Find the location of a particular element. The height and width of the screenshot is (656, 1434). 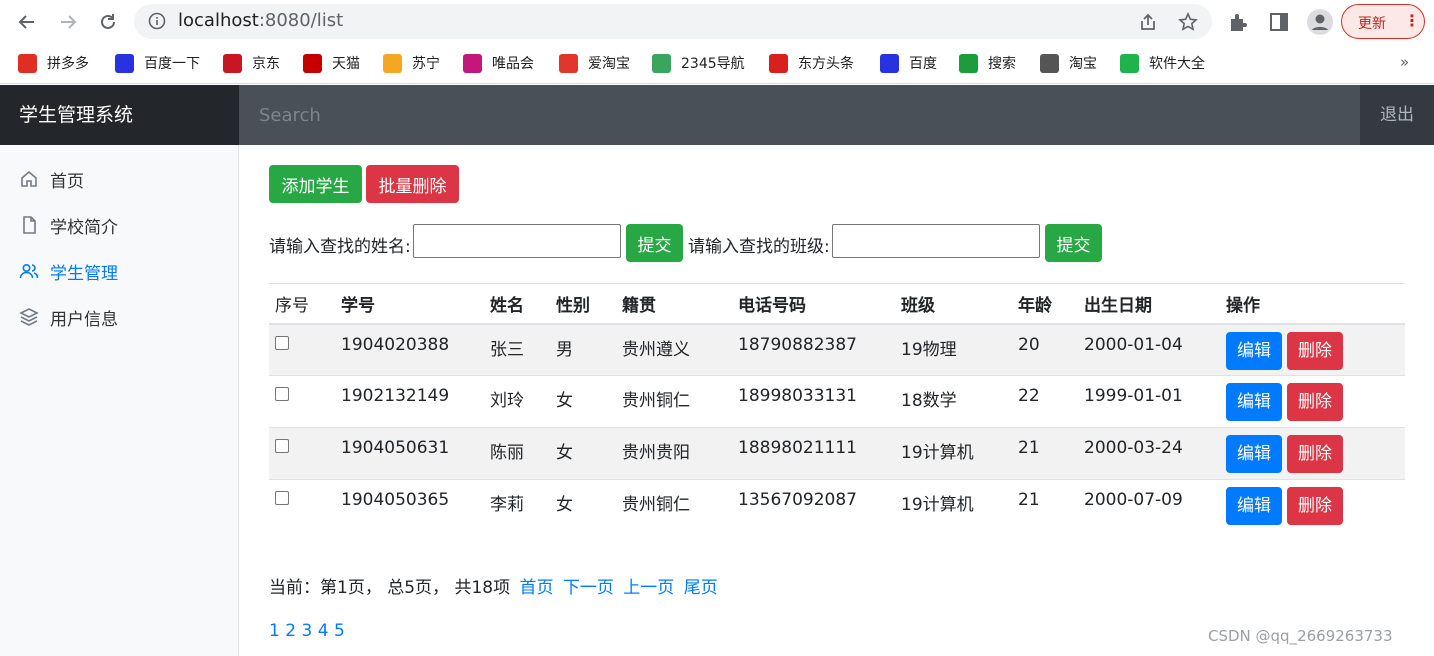

cell-birthdate: 1999-01-01 is located at coordinates (1149, 401).